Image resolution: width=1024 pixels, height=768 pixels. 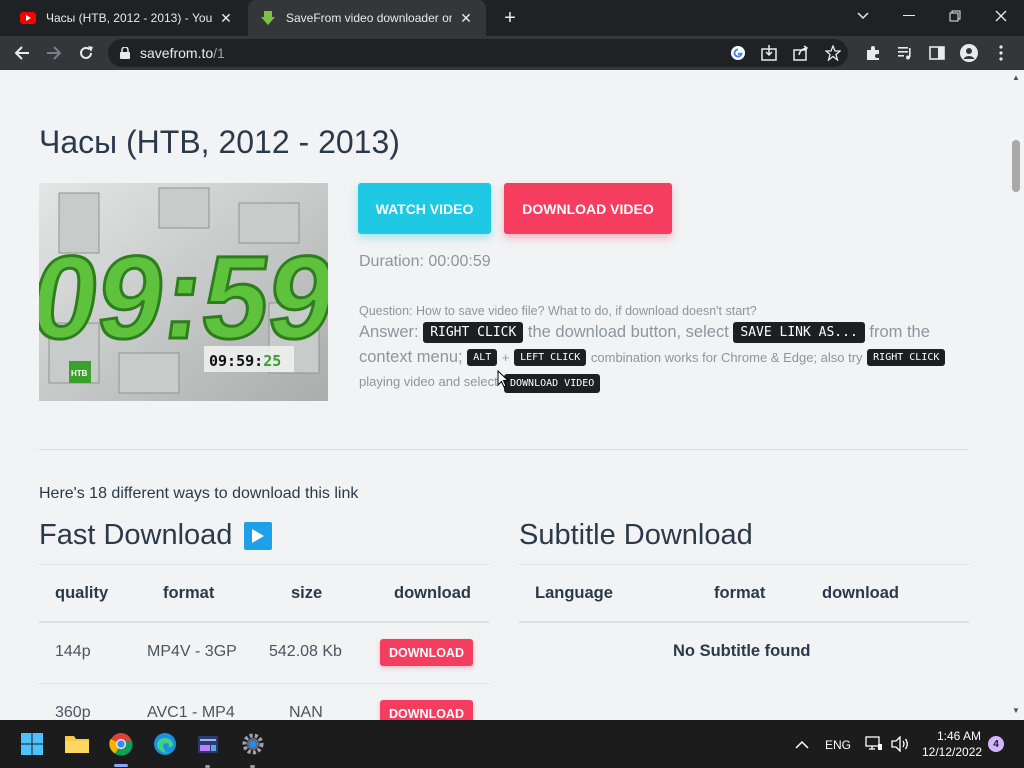 What do you see at coordinates (909, 16) in the screenshot?
I see `minimize-button` at bounding box center [909, 16].